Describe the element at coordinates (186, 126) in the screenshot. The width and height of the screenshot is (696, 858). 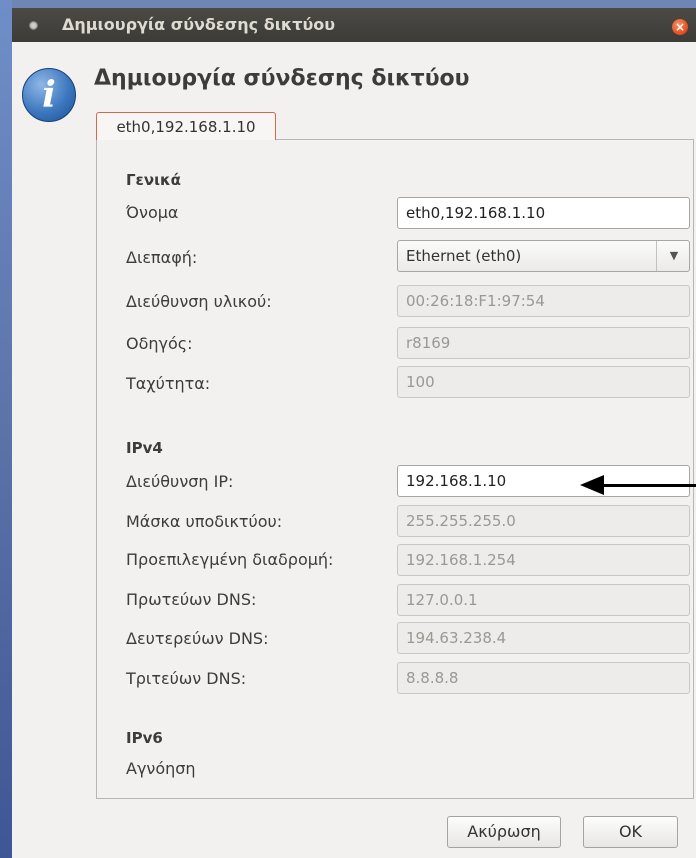
I see `tab-connection: eth0,192.168.1.10` at that location.